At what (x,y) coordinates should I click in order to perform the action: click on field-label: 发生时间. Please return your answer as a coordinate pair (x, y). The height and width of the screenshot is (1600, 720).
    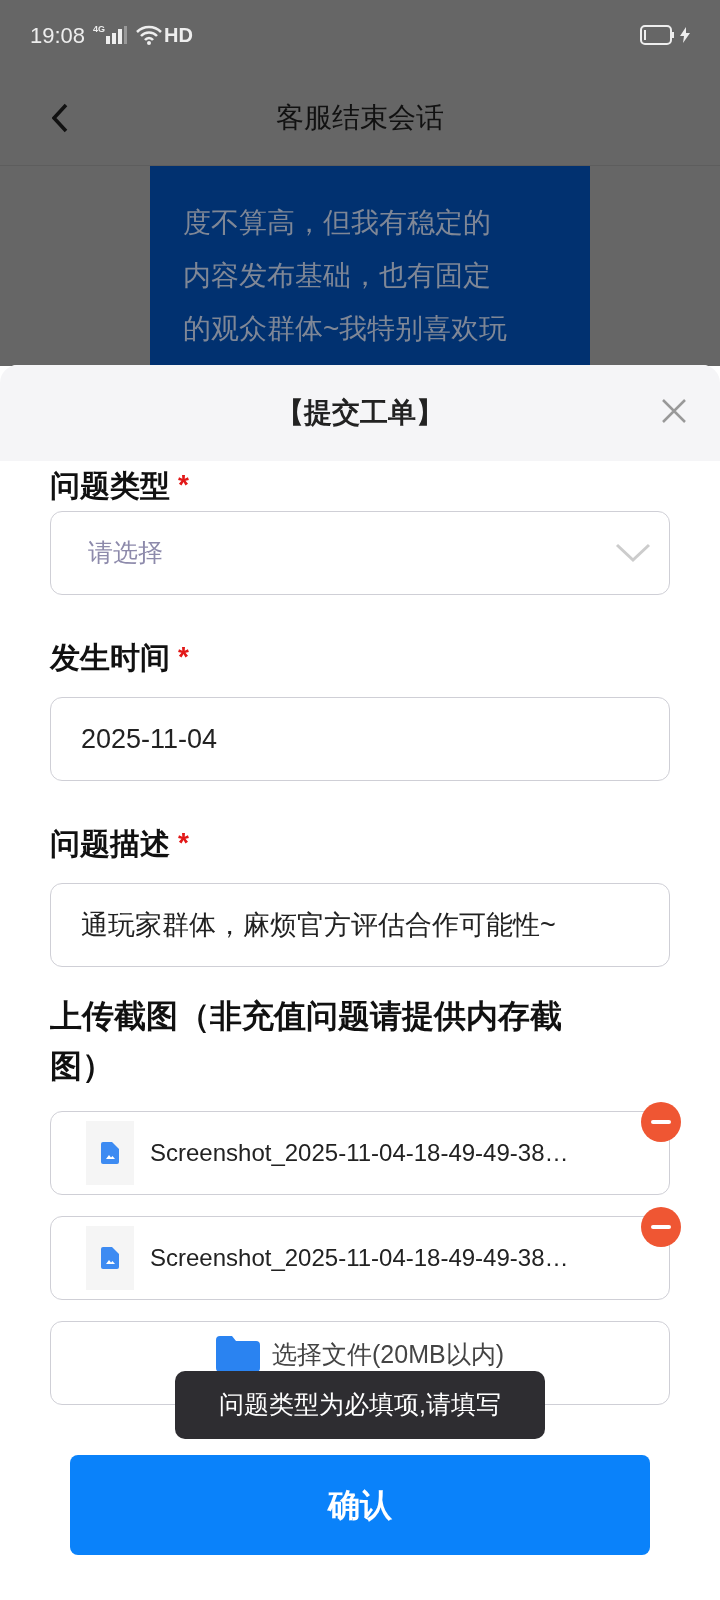
    Looking at the image, I should click on (110, 657).